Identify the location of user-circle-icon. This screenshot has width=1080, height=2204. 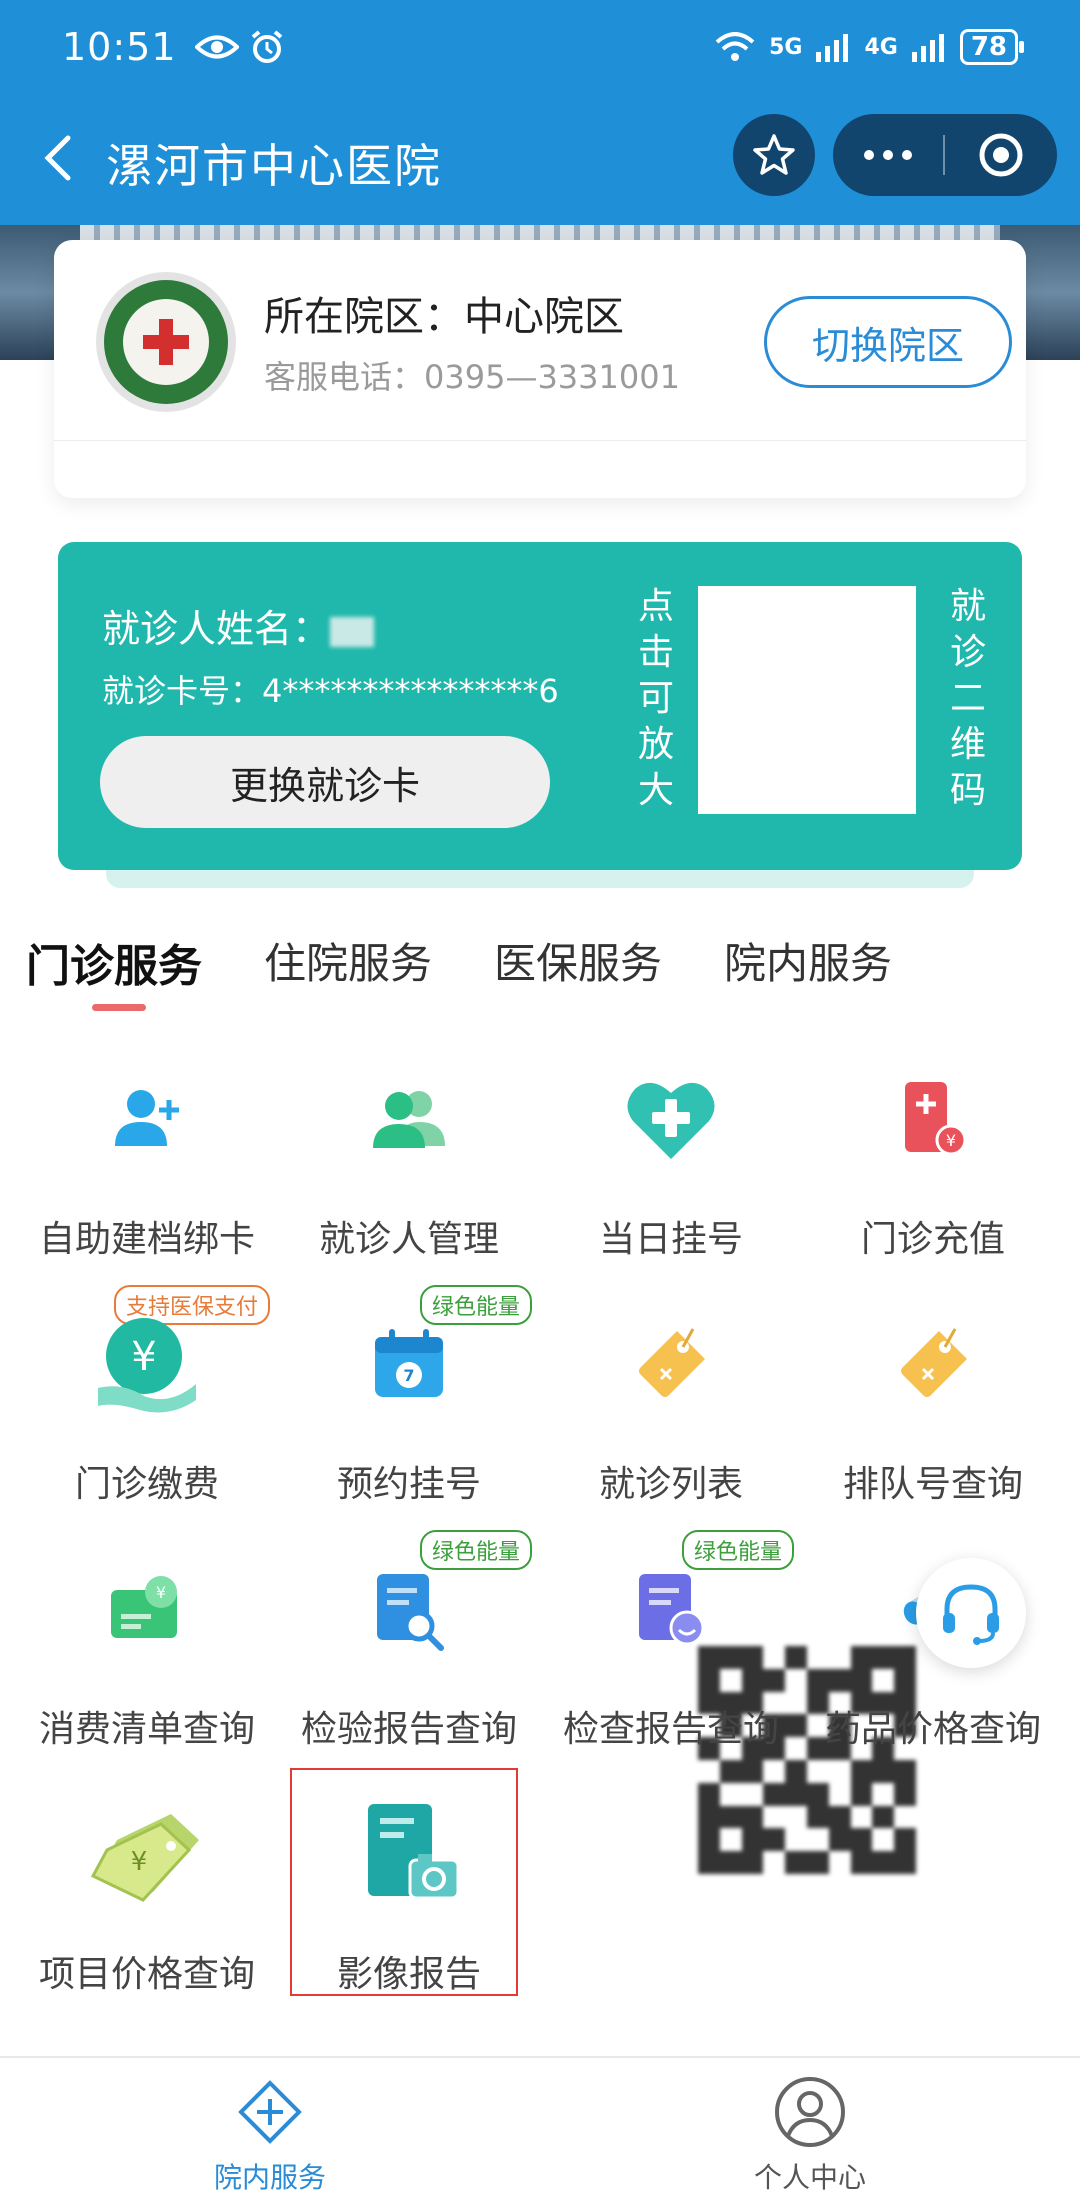
(810, 2112).